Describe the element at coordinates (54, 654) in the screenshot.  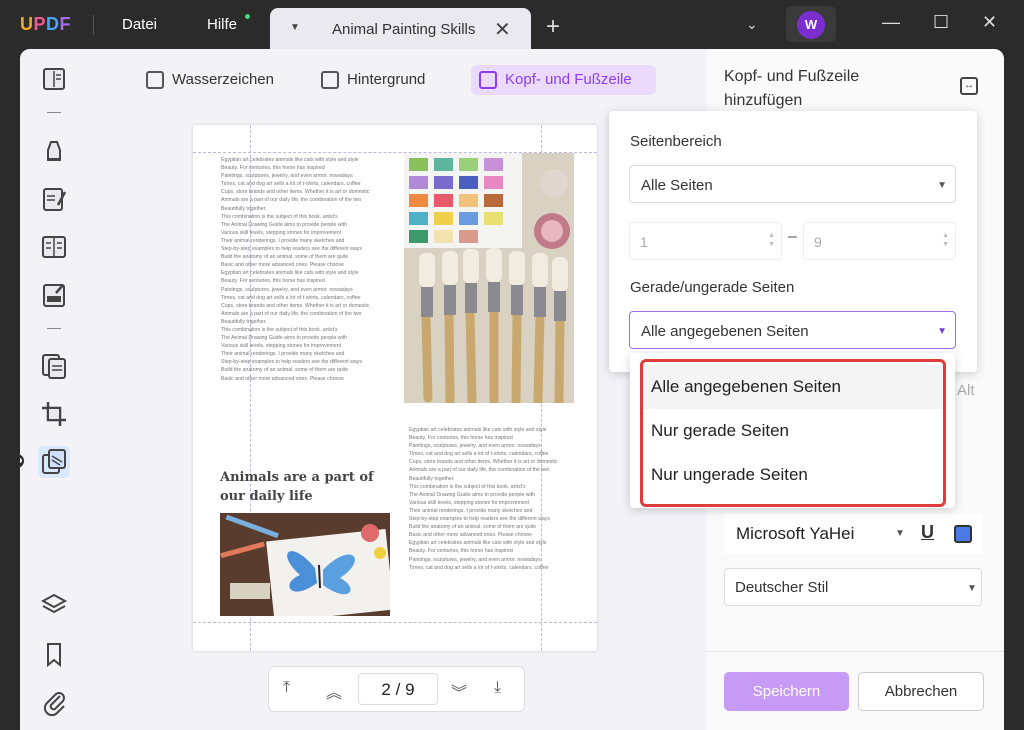
I see `bookmark-icon` at that location.